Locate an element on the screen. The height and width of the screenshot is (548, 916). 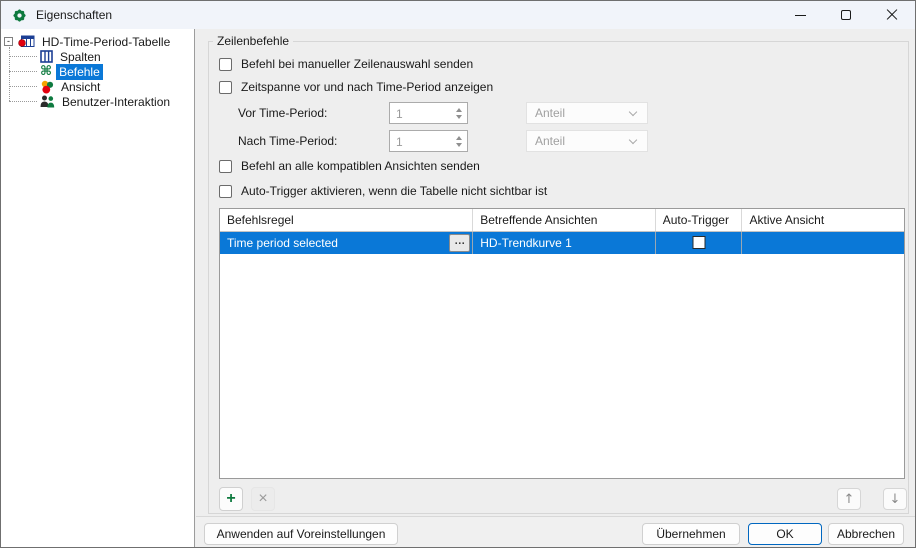
after-time-period-spinner: 1 is located at coordinates (428, 141).